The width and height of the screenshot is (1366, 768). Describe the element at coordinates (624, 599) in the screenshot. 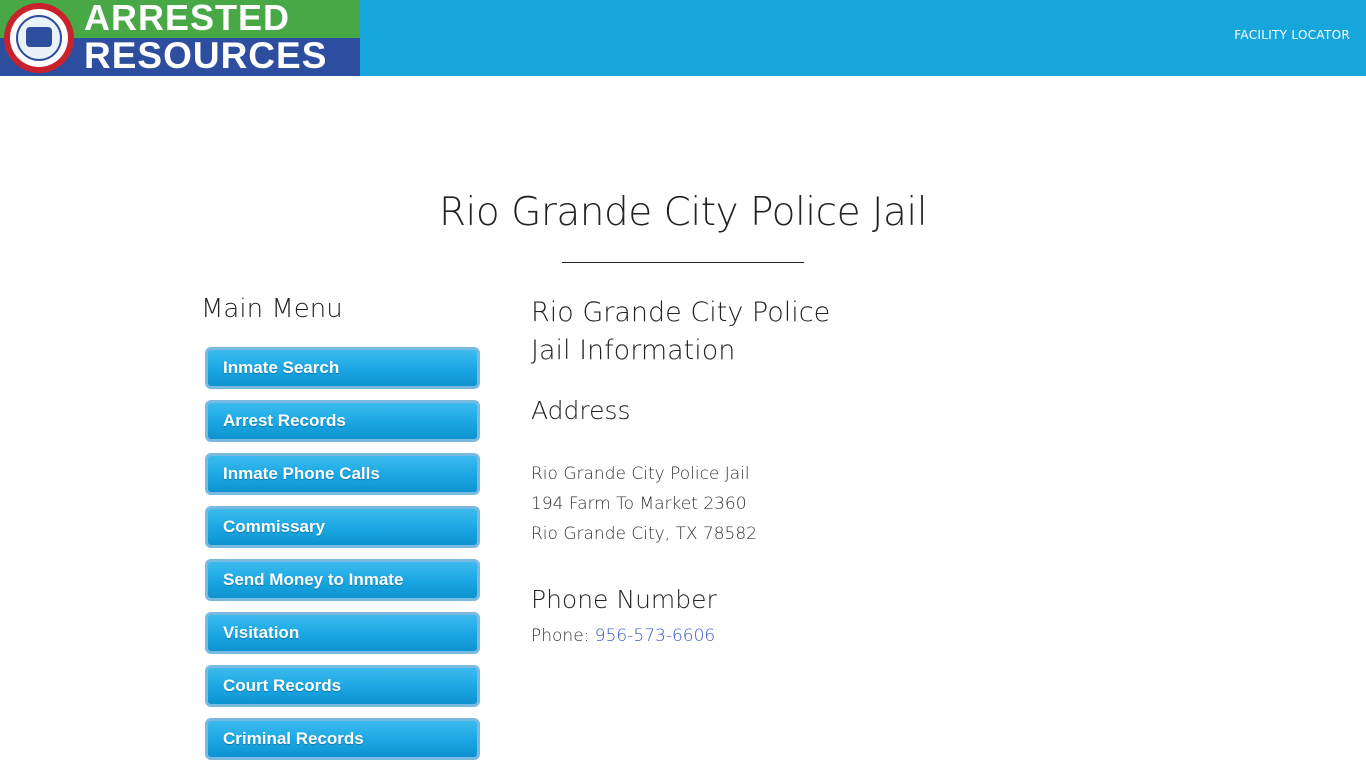

I see `phone-heading: Phone Number` at that location.